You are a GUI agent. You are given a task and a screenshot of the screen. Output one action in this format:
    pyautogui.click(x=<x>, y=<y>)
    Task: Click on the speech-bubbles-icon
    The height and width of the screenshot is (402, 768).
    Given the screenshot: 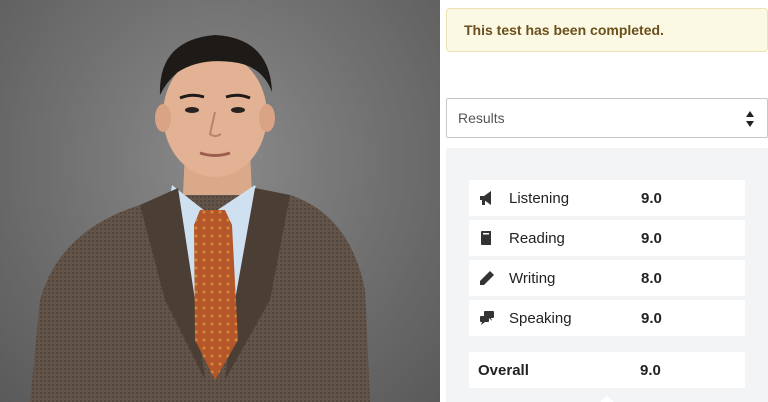 What is the action you would take?
    pyautogui.click(x=487, y=318)
    